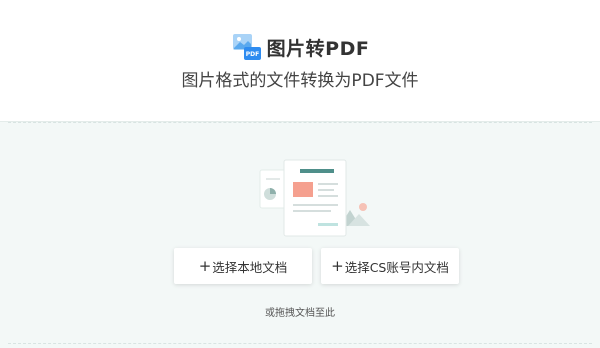 The image size is (600, 348). I want to click on page-title: 图片转PDF, so click(318, 48).